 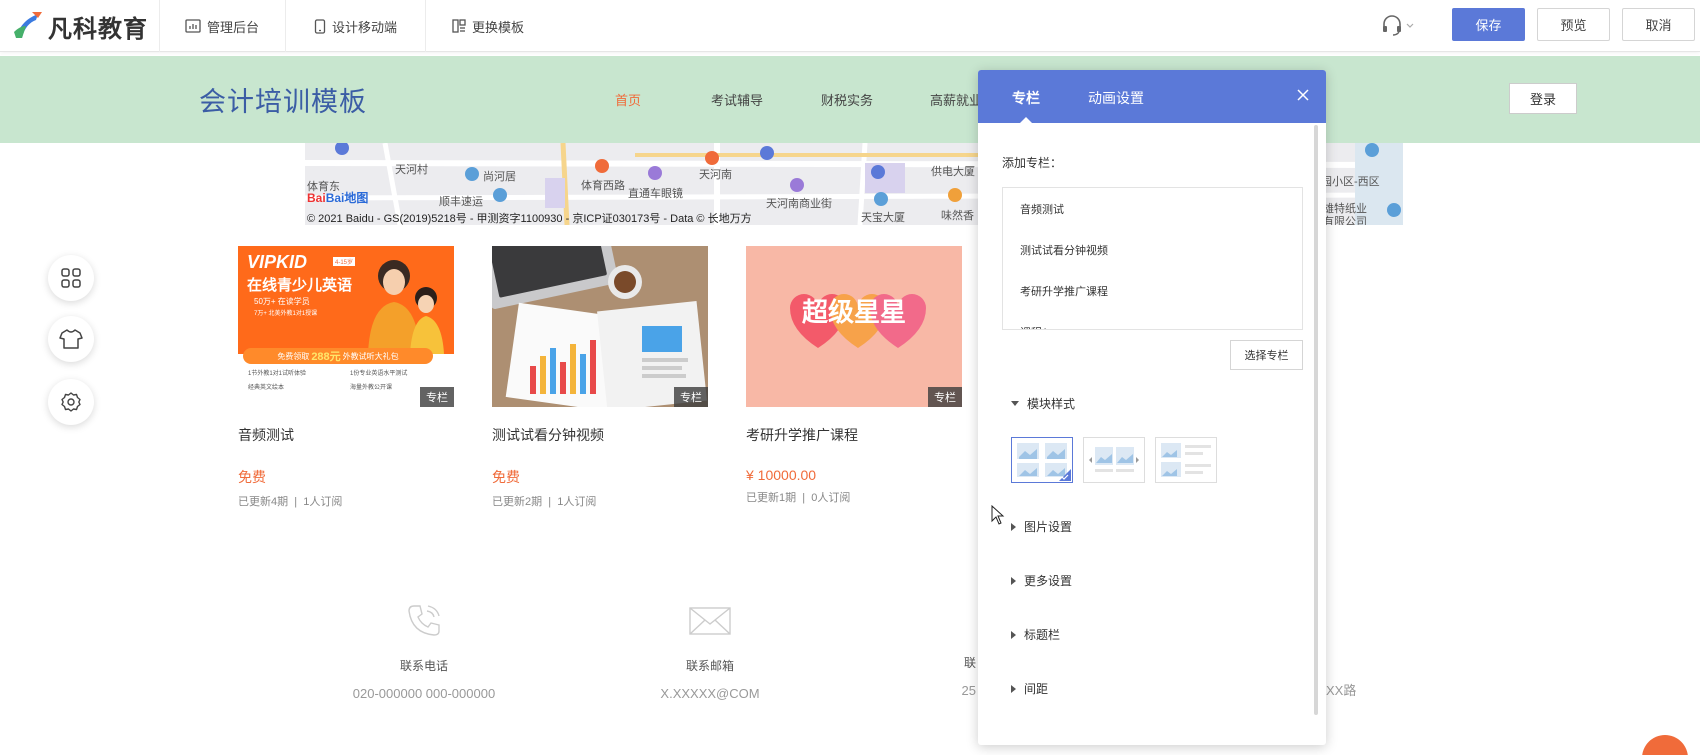 I want to click on site-header: 会计培训模板 首页 考试辅导 财税实务 高薪就业 登录, so click(x=850, y=99).